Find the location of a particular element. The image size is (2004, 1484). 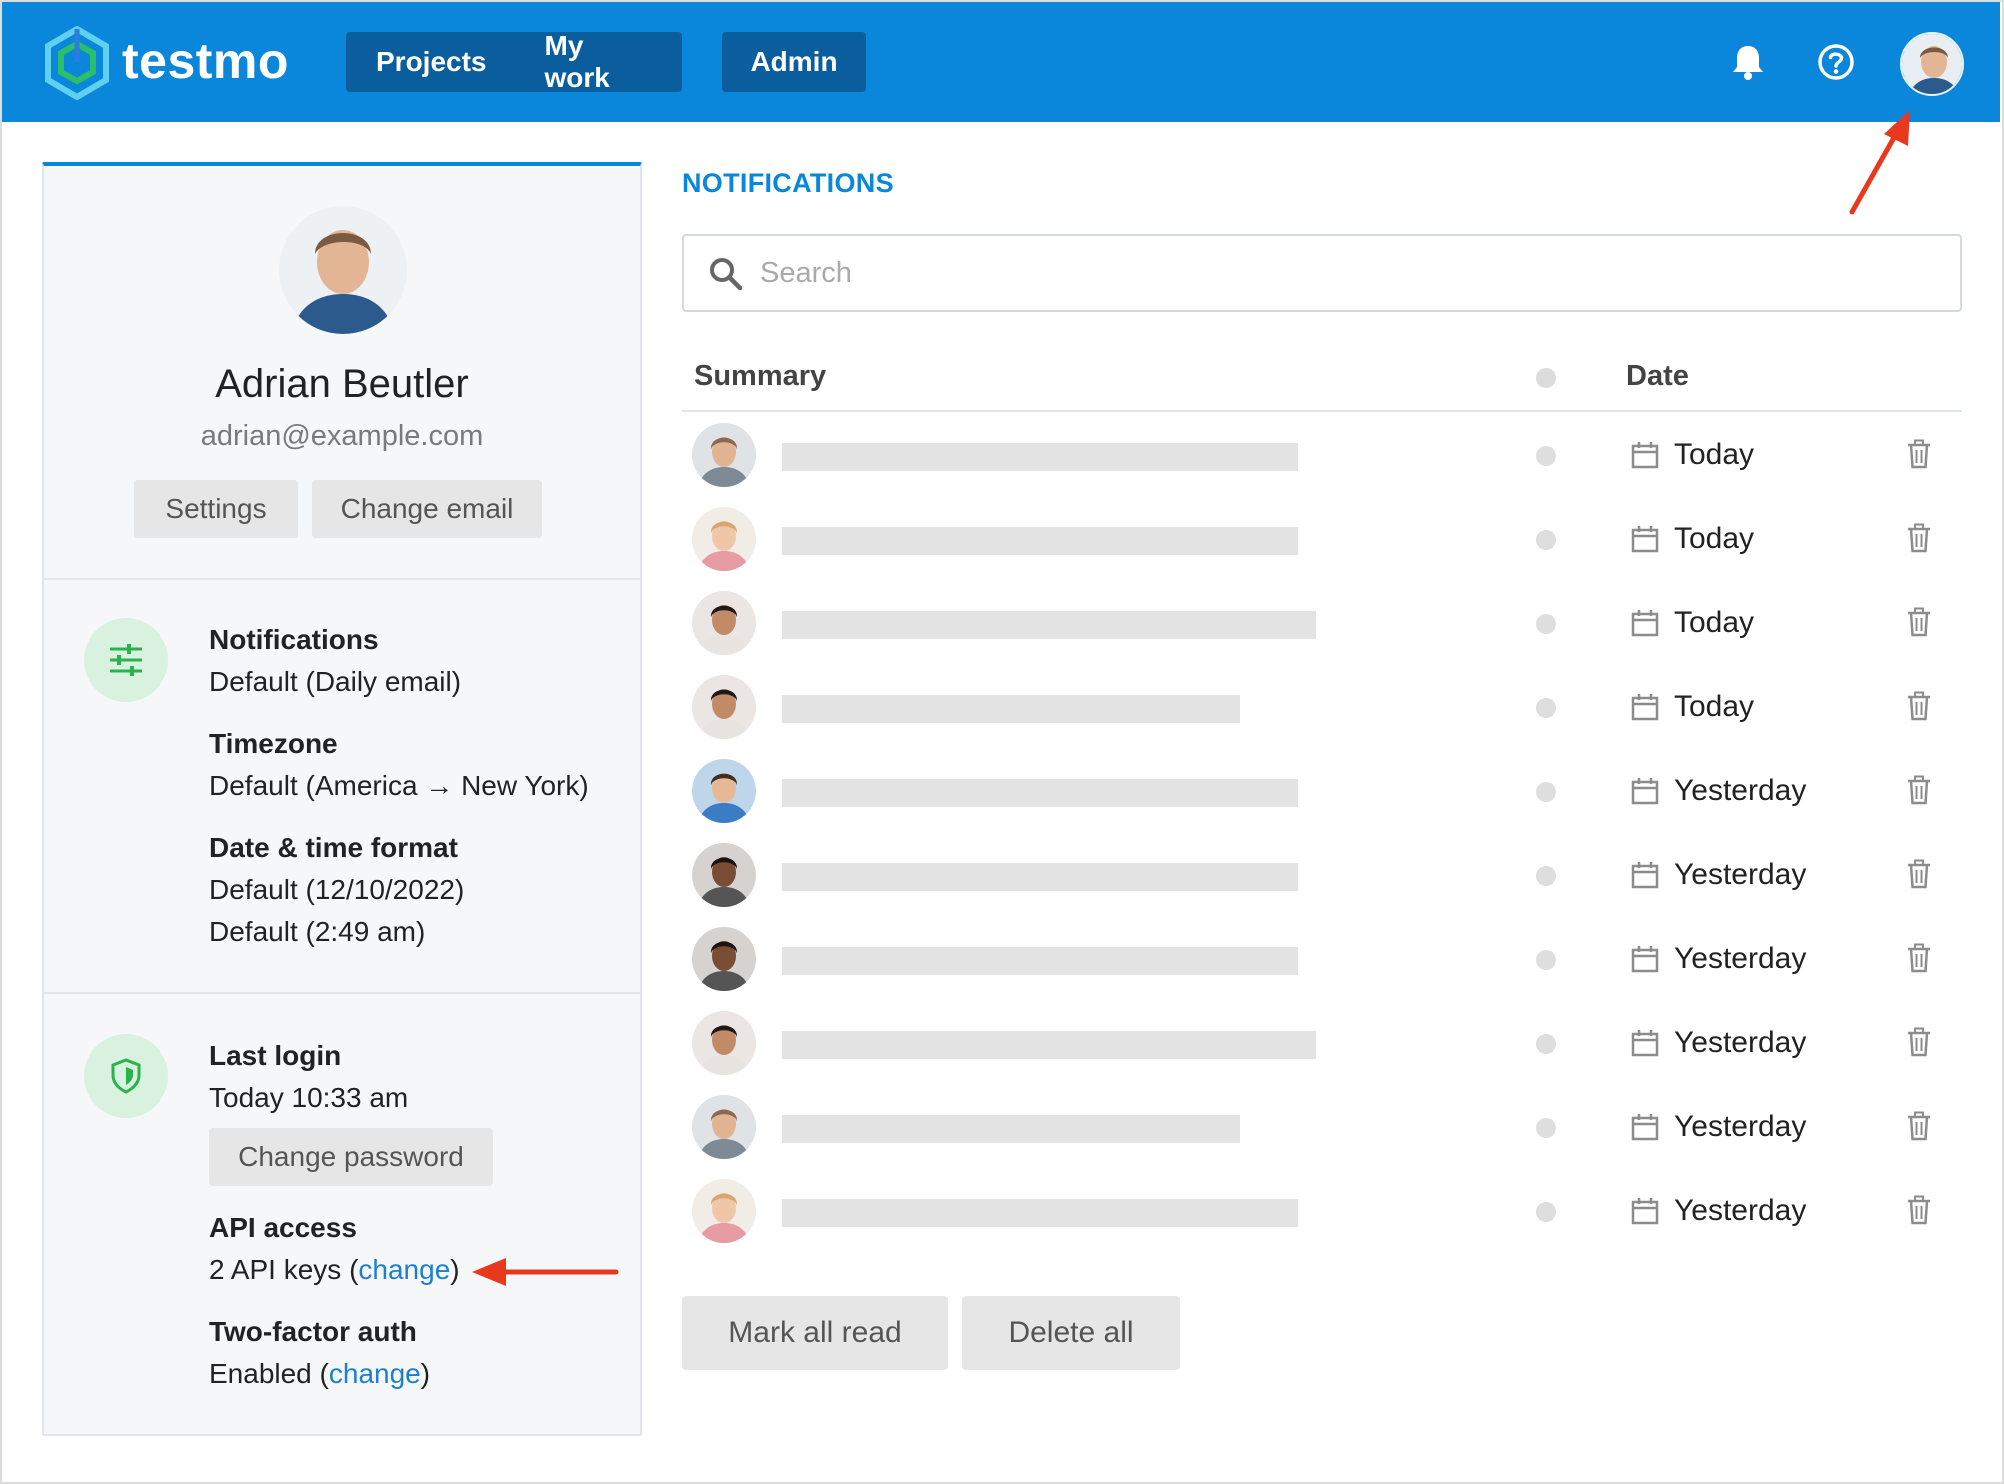

sliders-icon is located at coordinates (126, 660).